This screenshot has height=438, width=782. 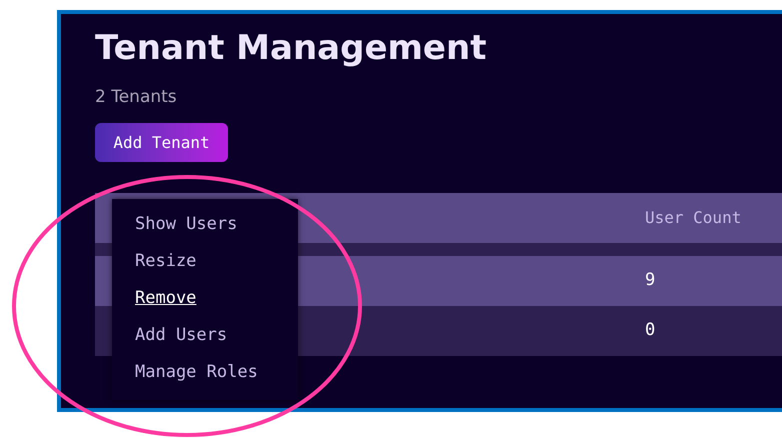 What do you see at coordinates (136, 97) in the screenshot?
I see `tenant-count: 2 Tenants` at bounding box center [136, 97].